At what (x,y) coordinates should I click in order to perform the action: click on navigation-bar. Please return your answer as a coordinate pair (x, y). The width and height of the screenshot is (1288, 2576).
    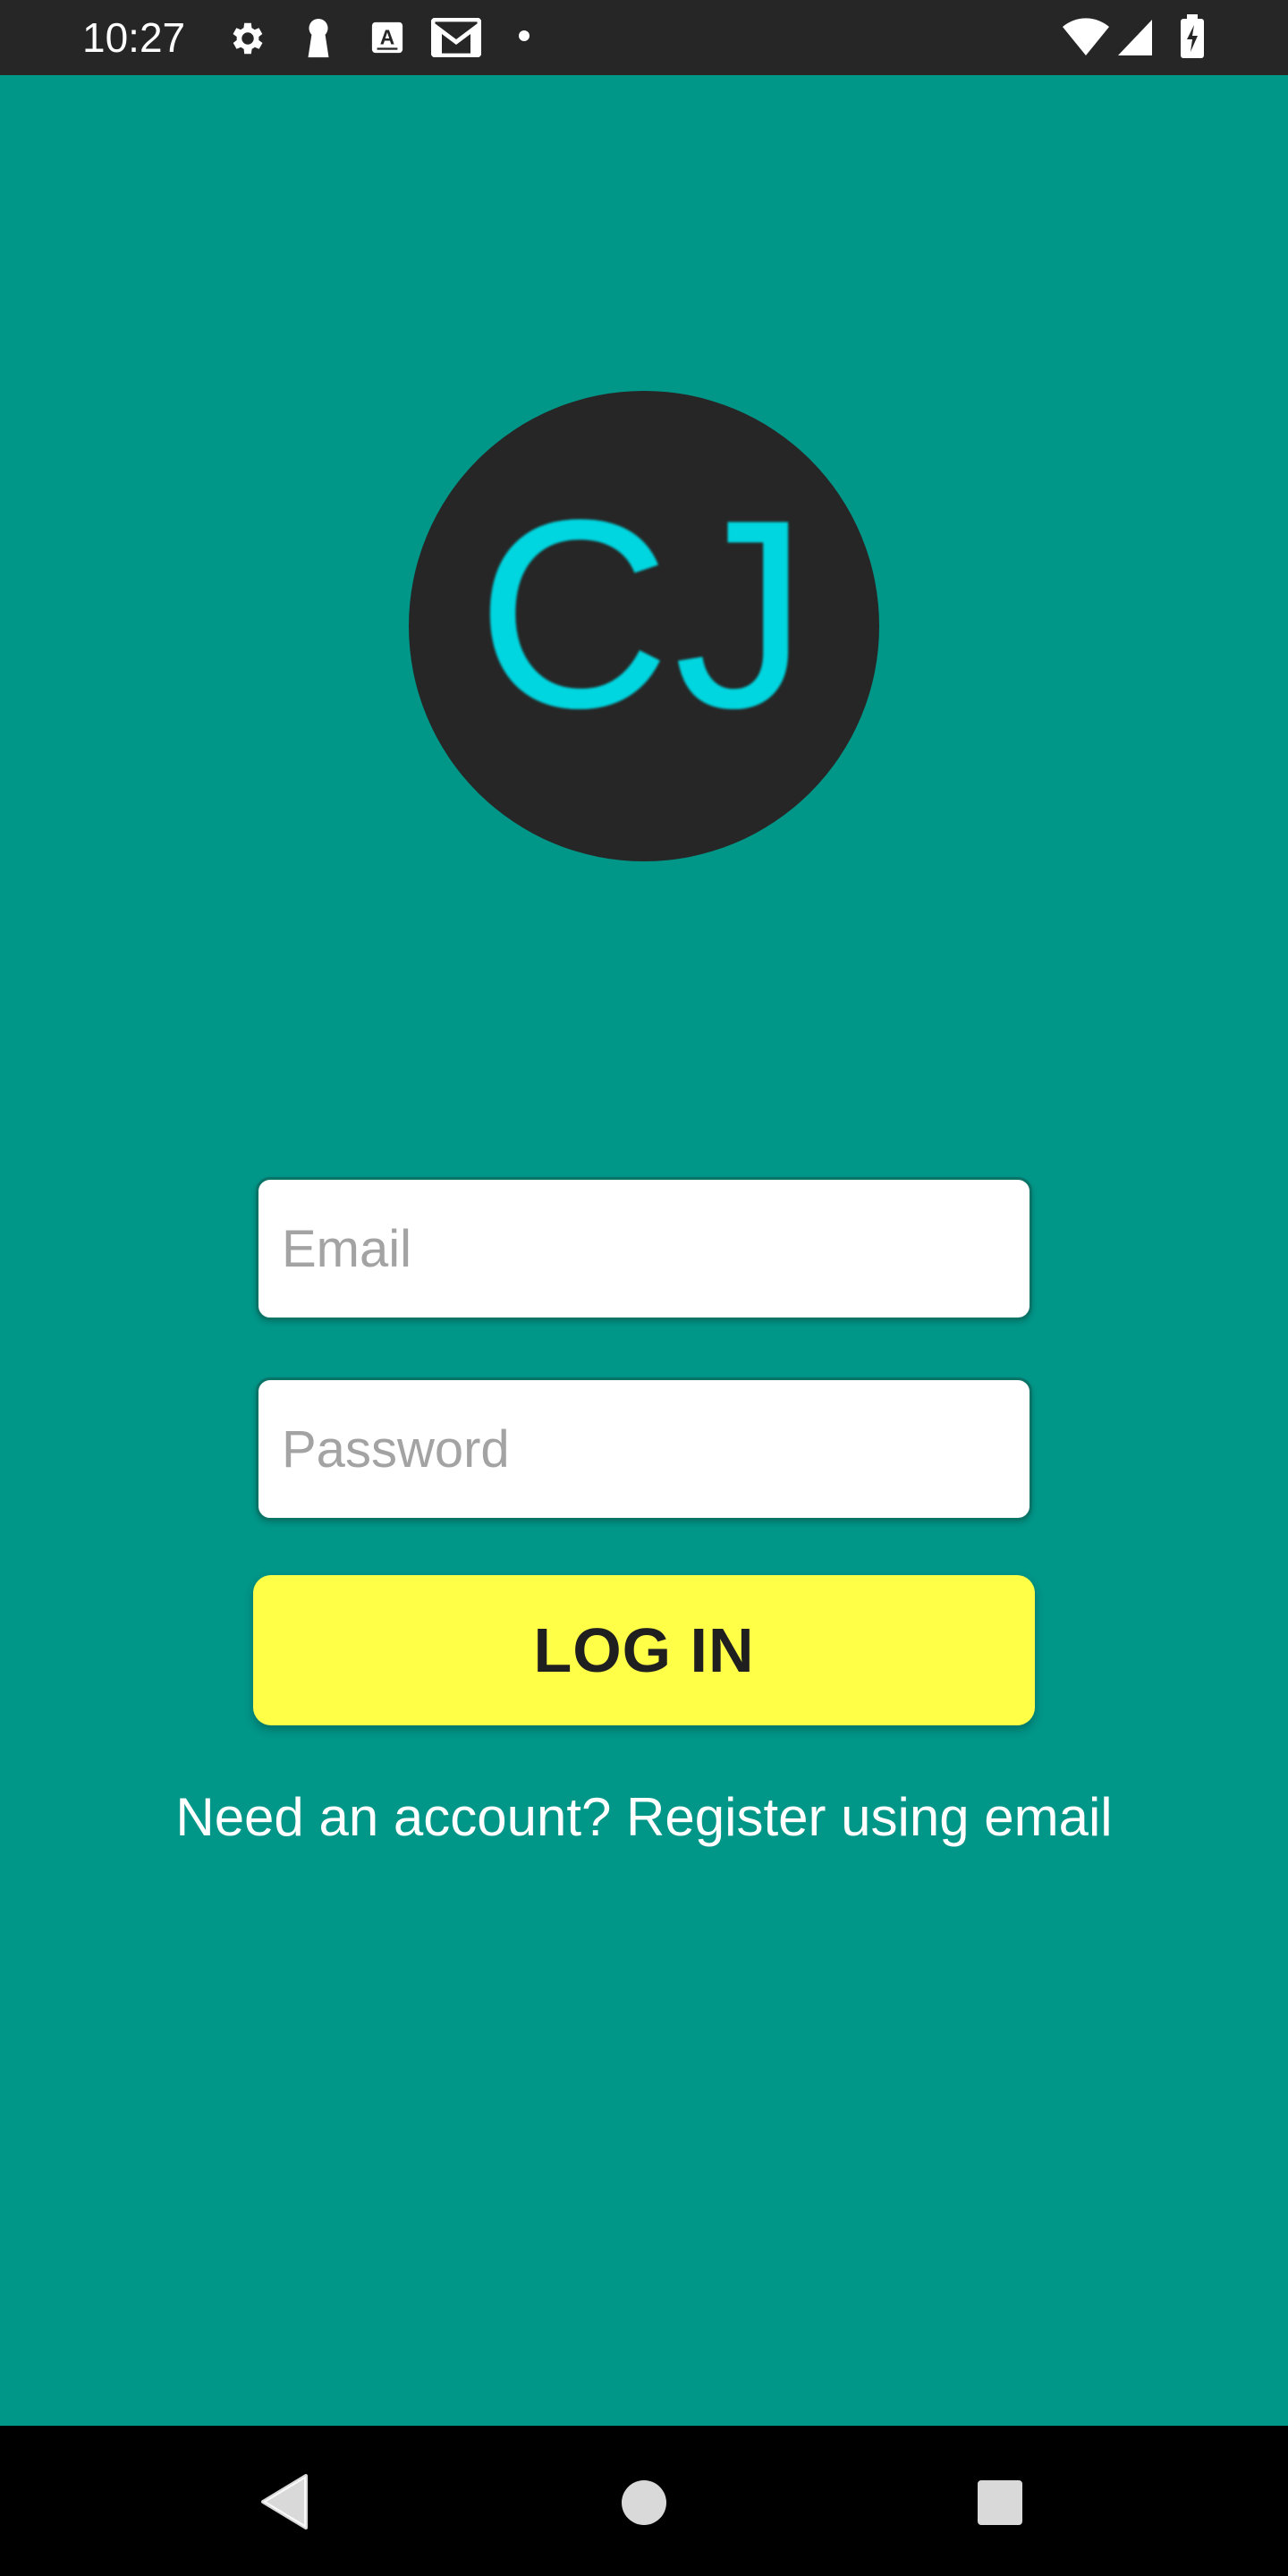
    Looking at the image, I should click on (644, 2501).